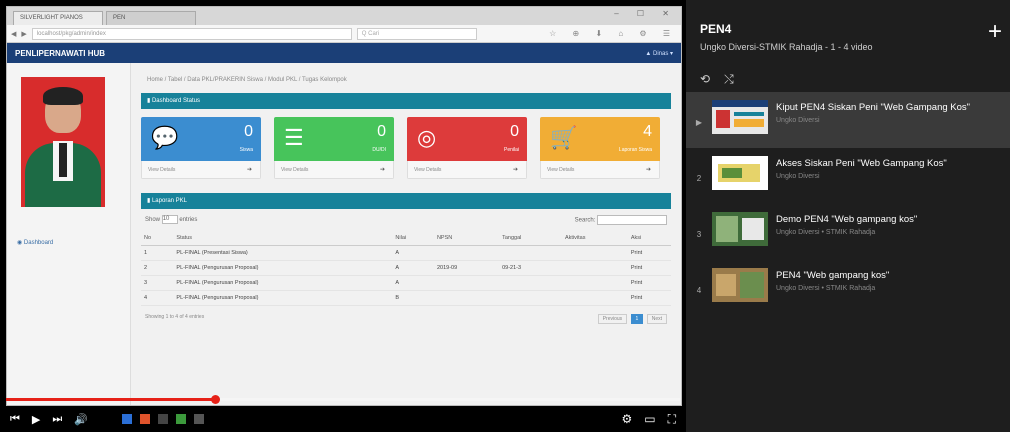 This screenshot has width=1010, height=432. What do you see at coordinates (215, 399) in the screenshot?
I see `progress-scrubber` at bounding box center [215, 399].